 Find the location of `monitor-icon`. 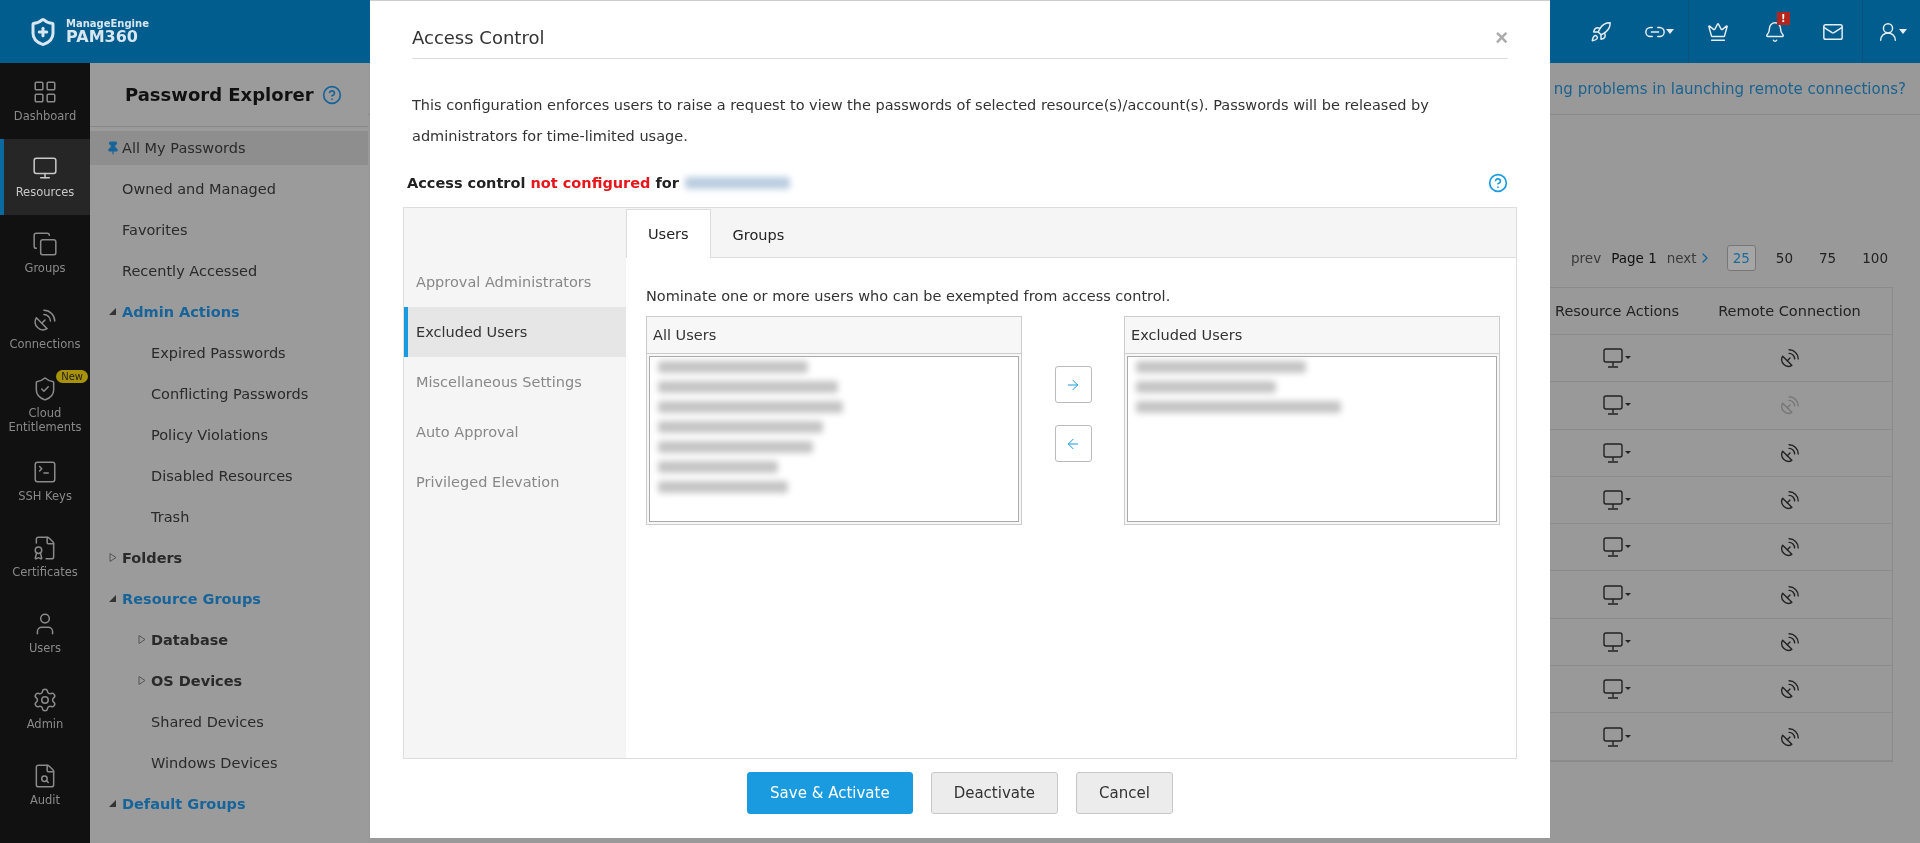

monitor-icon is located at coordinates (45, 167).